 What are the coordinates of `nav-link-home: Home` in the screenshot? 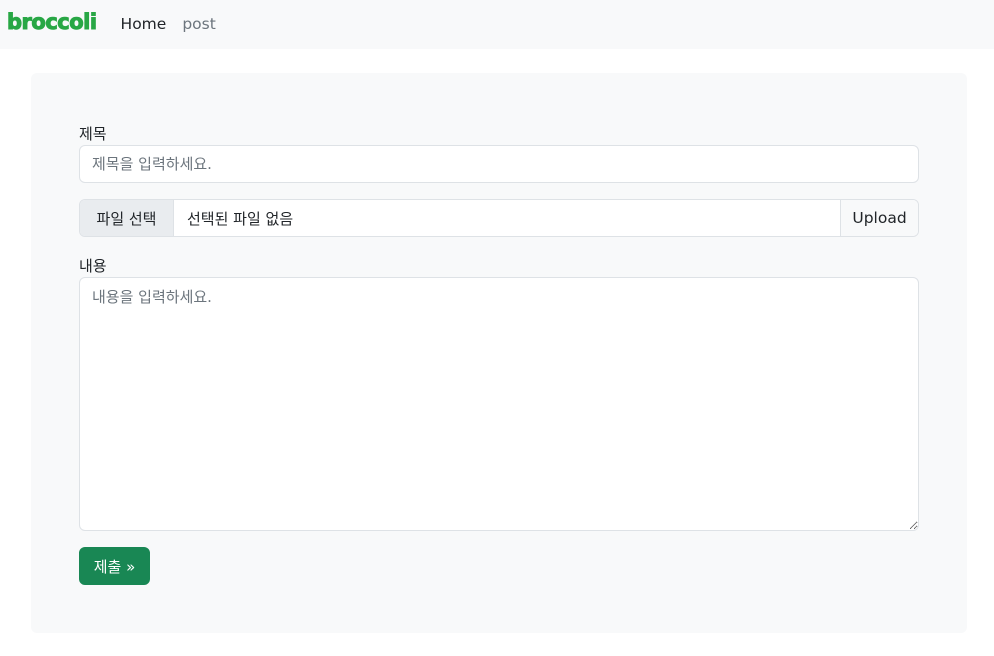 It's located at (144, 24).